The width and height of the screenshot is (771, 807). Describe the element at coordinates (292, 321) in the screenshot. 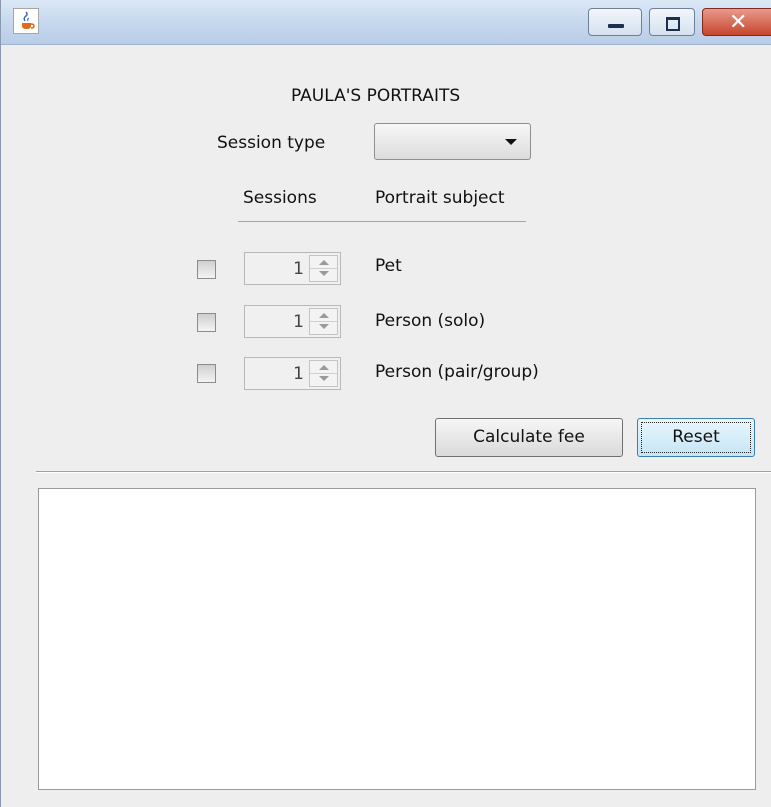

I see `person-solo-sessions-spinner: 1` at that location.